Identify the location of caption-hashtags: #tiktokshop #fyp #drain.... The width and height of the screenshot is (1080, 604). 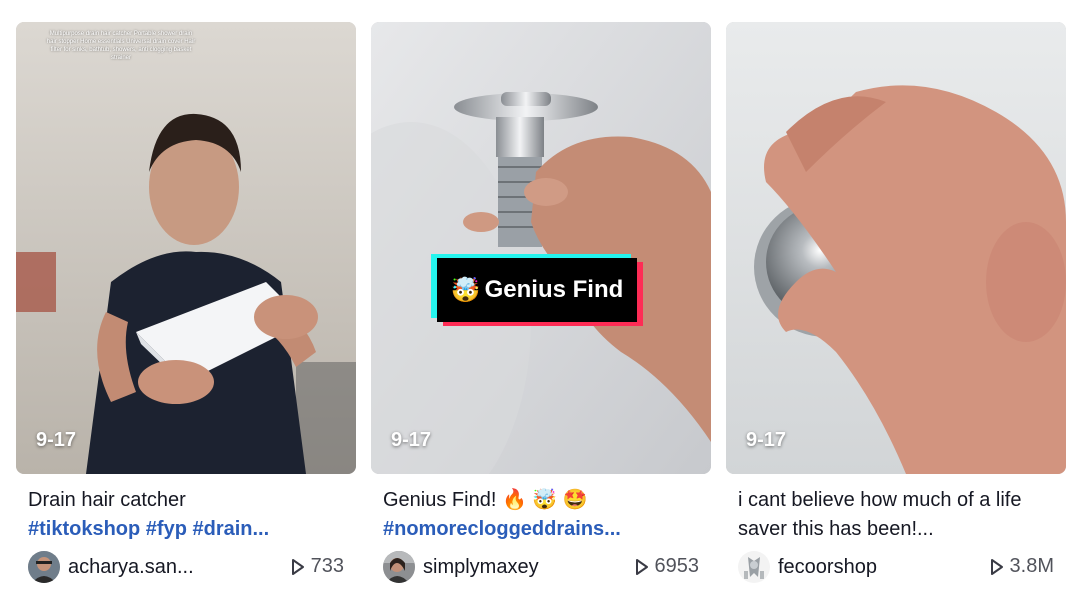
(186, 529).